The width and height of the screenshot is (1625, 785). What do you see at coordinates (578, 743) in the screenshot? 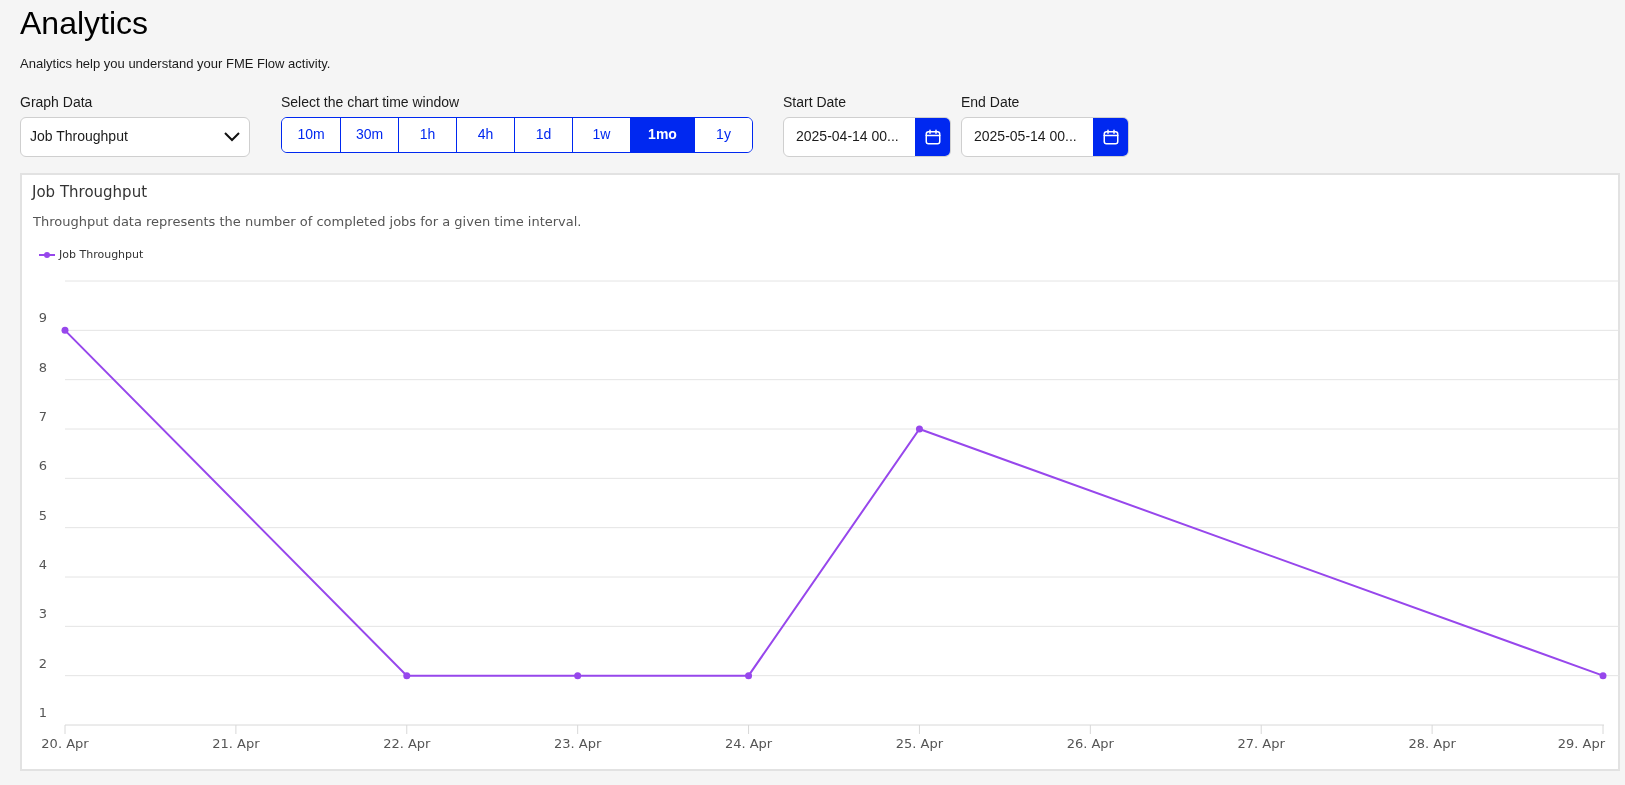
I see `x-axis-label: 23. Apr` at bounding box center [578, 743].